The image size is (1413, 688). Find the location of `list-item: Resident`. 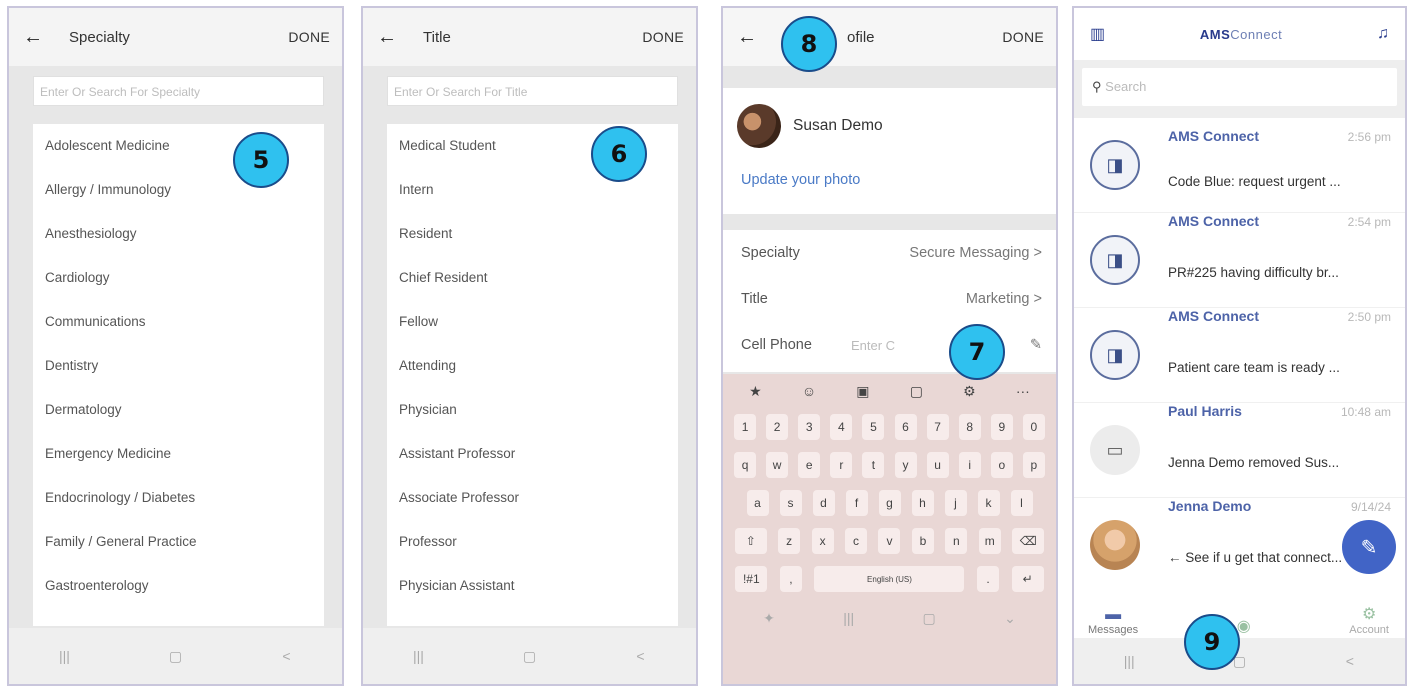

list-item: Resident is located at coordinates (532, 240).